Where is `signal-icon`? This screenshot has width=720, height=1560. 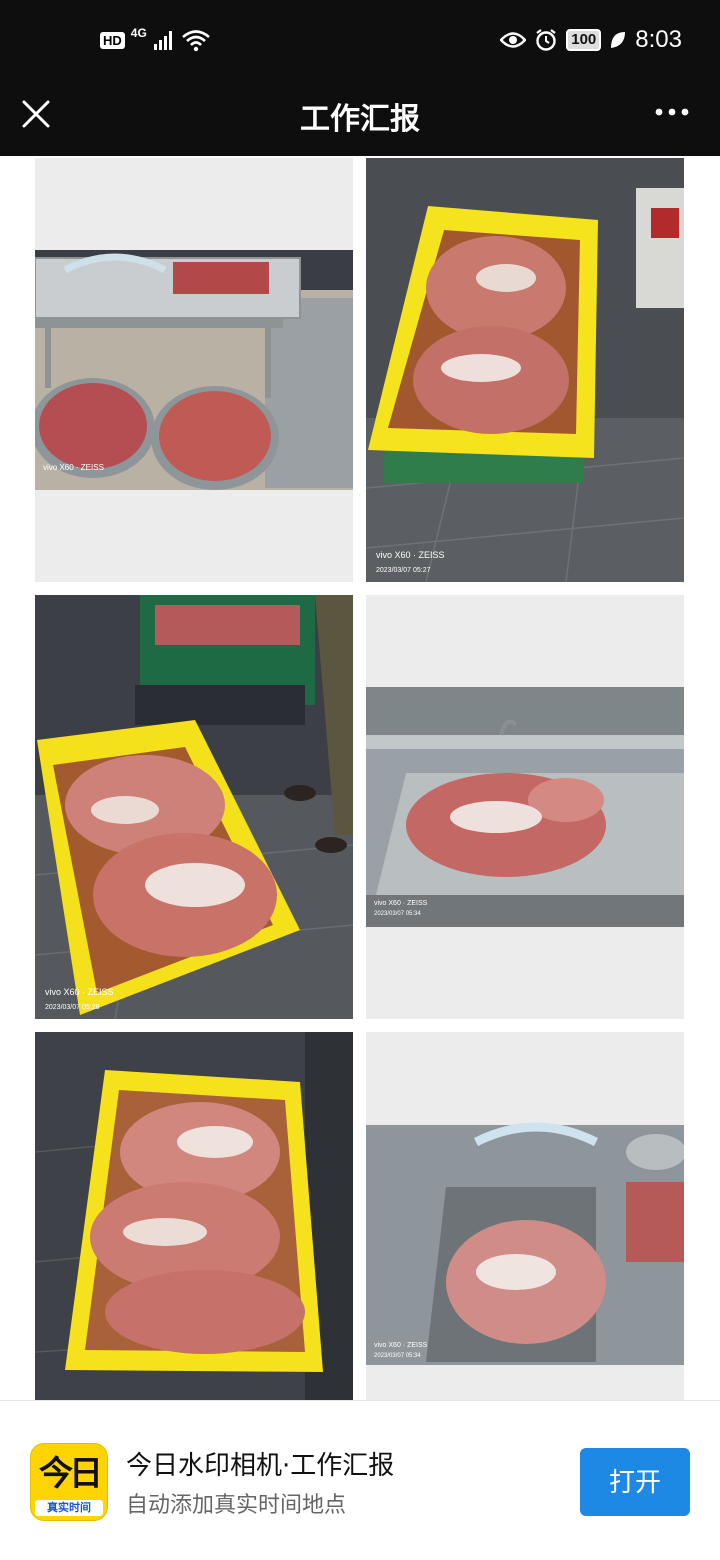 signal-icon is located at coordinates (162, 40).